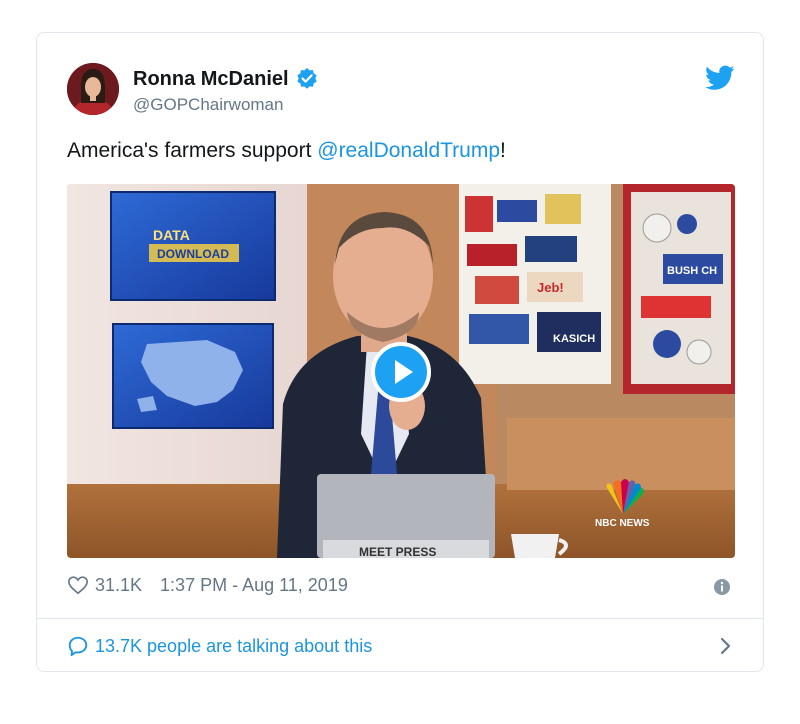 This screenshot has width=800, height=724. What do you see at coordinates (307, 79) in the screenshot?
I see `verified-badge-icon` at bounding box center [307, 79].